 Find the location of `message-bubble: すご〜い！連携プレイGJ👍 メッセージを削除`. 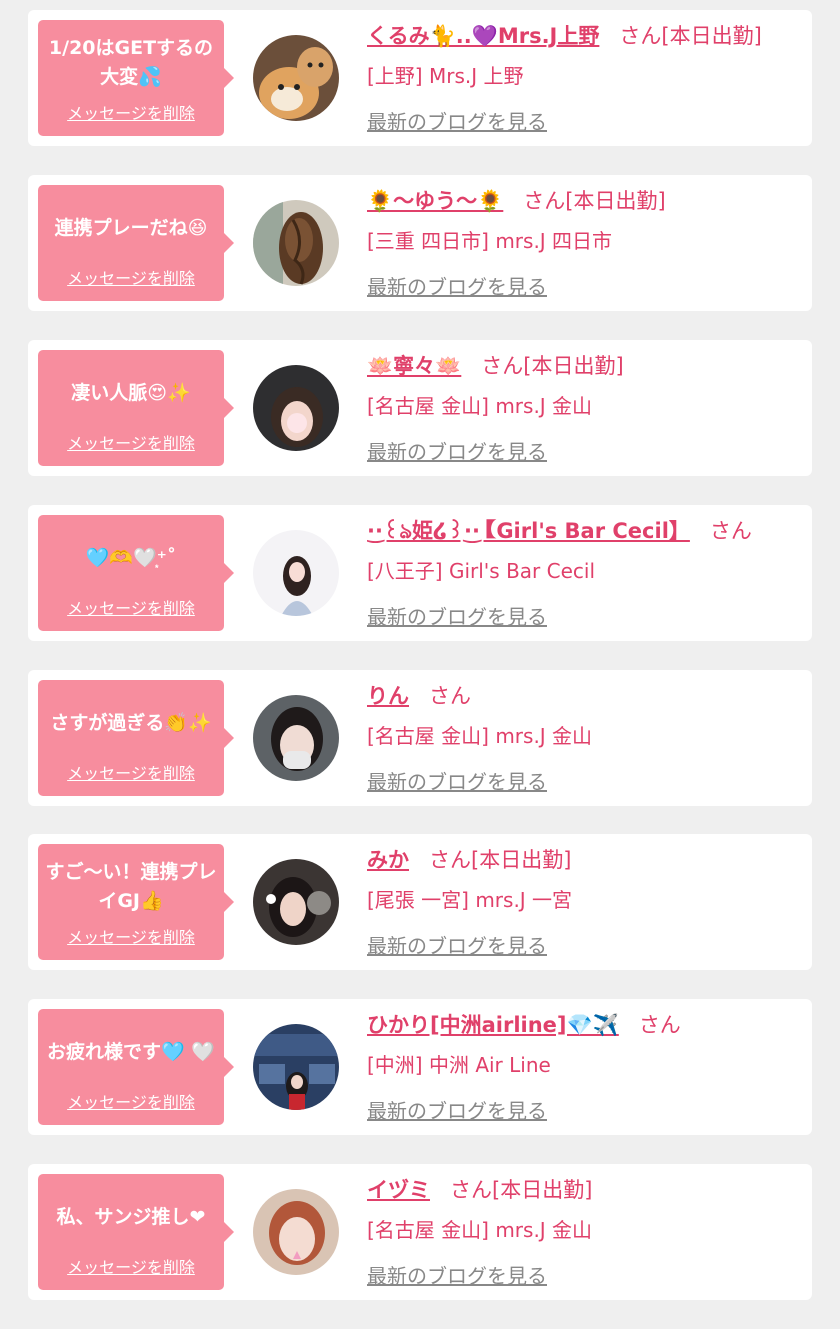

message-bubble: すご〜い！連携プレイGJ👍 メッセージを削除 is located at coordinates (136, 902).